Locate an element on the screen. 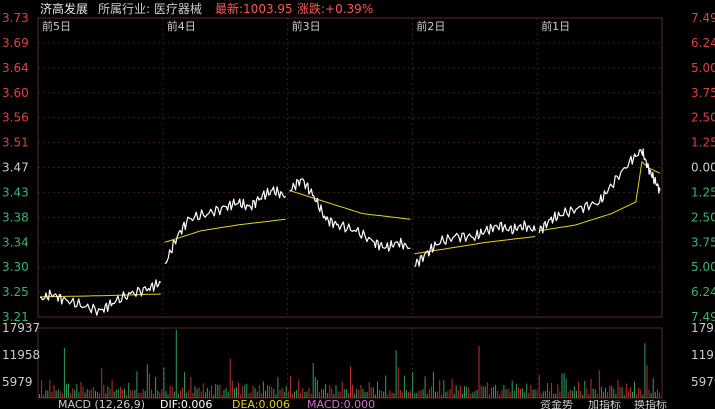  price-tick-label: 3.60 is located at coordinates (15, 93).